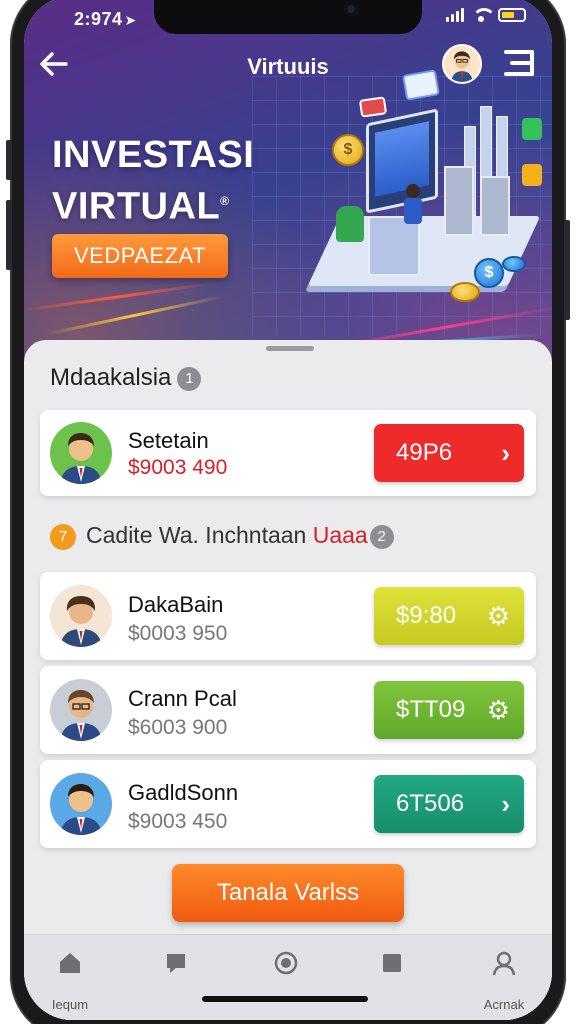  What do you see at coordinates (286, 963) in the screenshot?
I see `record-icon` at bounding box center [286, 963].